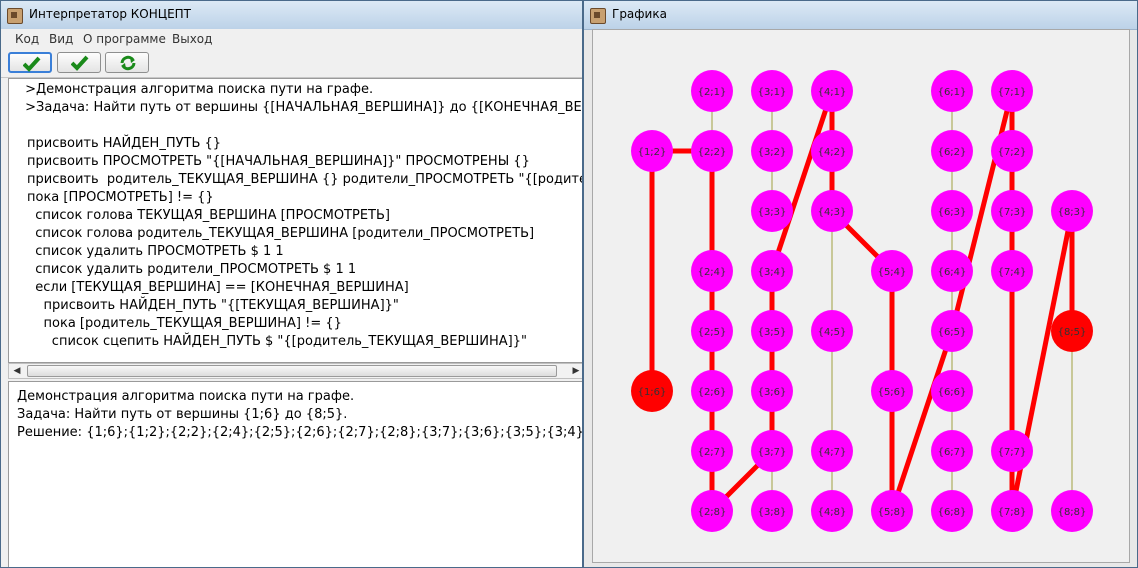 This screenshot has height=568, width=1138. I want to click on node-label: {5;4}, so click(892, 272).